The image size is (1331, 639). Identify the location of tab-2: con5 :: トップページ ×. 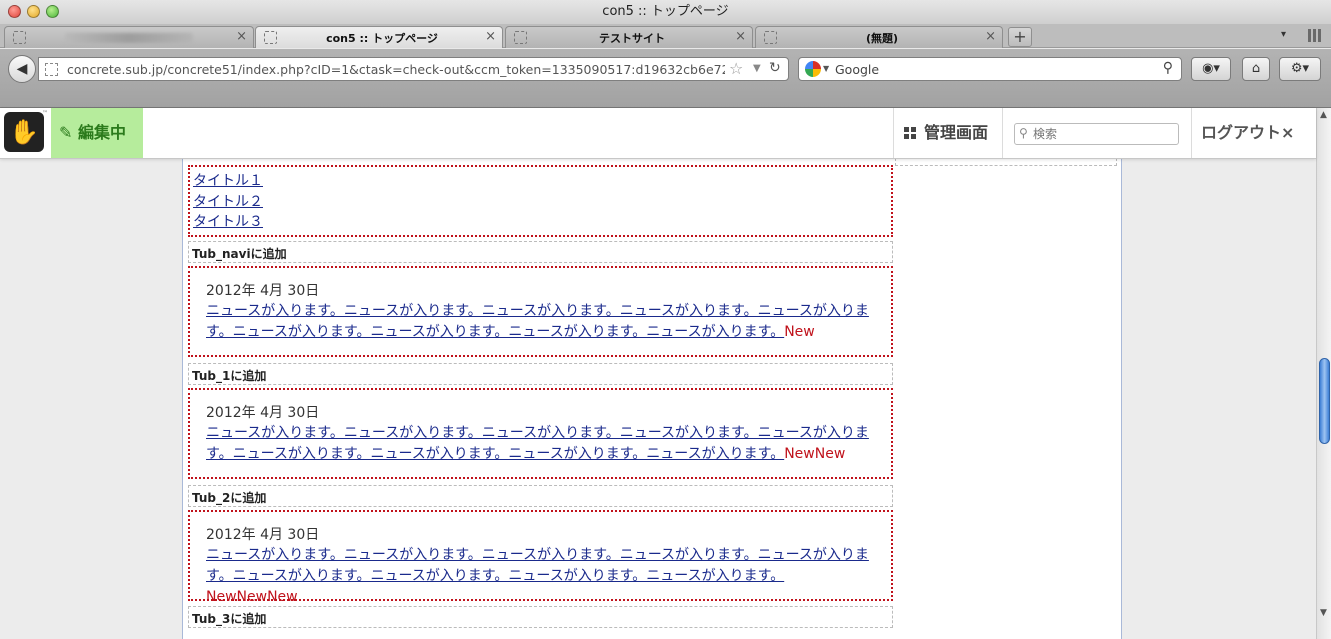
(379, 37).